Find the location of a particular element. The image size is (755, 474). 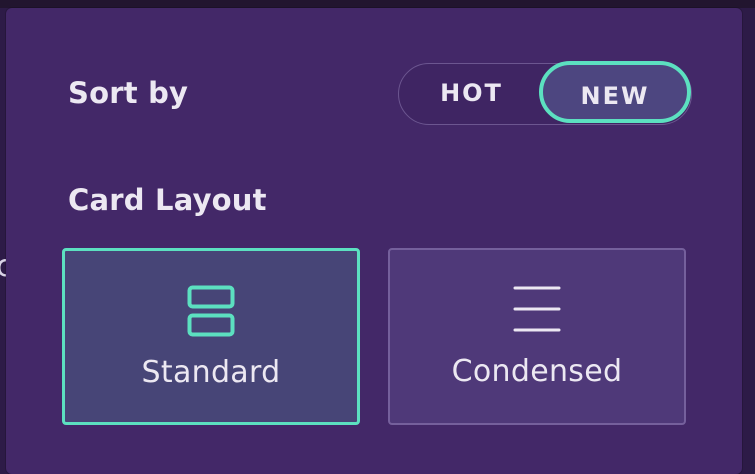

sort-by-label: Sort by is located at coordinates (128, 93).